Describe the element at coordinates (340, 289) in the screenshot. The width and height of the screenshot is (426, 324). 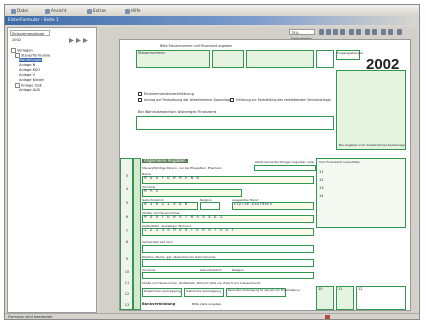
I see `code-box-label: 11` at that location.